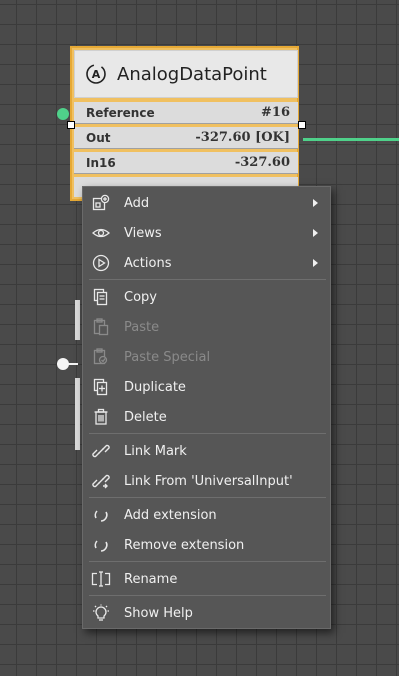 Image resolution: width=399 pixels, height=676 pixels. What do you see at coordinates (206, 451) in the screenshot?
I see `menu-item-link-mark: Link Mark` at bounding box center [206, 451].